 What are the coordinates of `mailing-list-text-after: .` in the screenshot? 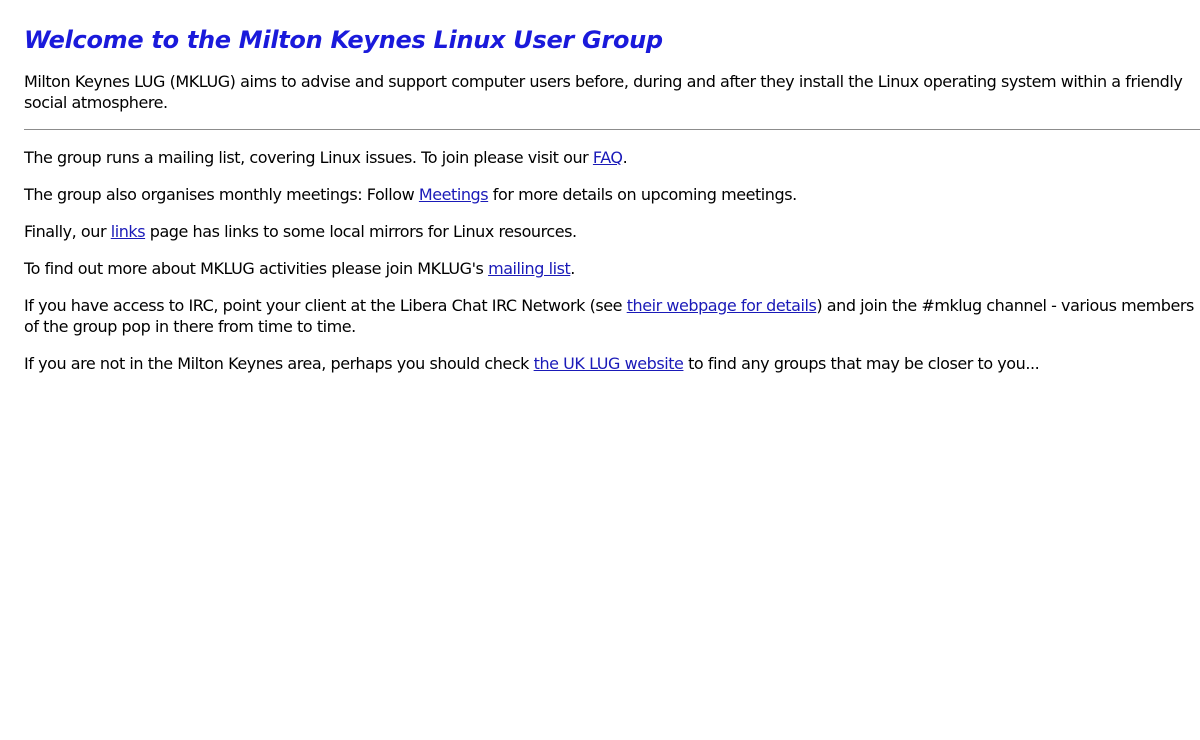 It's located at (625, 157).